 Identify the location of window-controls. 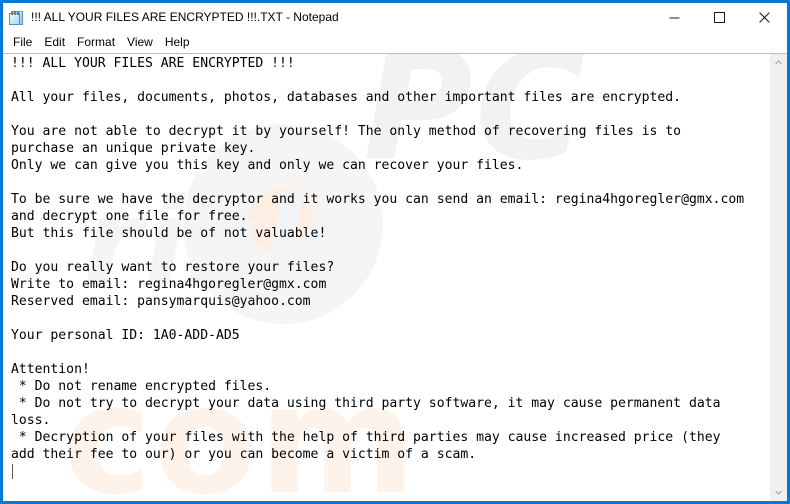
(719, 17).